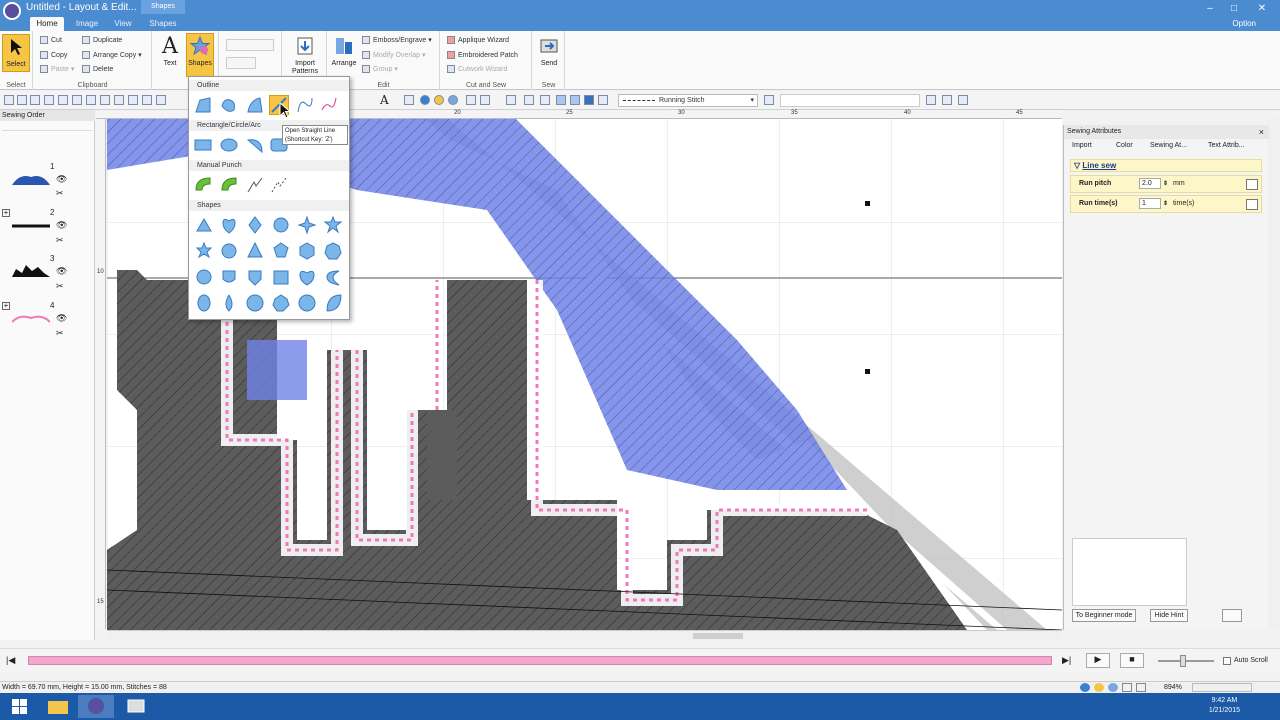 This screenshot has width=1280, height=720. What do you see at coordinates (1169, 615) in the screenshot?
I see `hide-hint-button: Hide Hint` at bounding box center [1169, 615].